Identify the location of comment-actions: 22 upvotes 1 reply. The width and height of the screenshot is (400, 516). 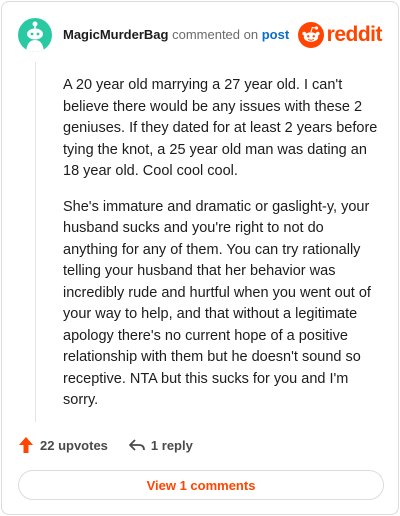
(105, 445).